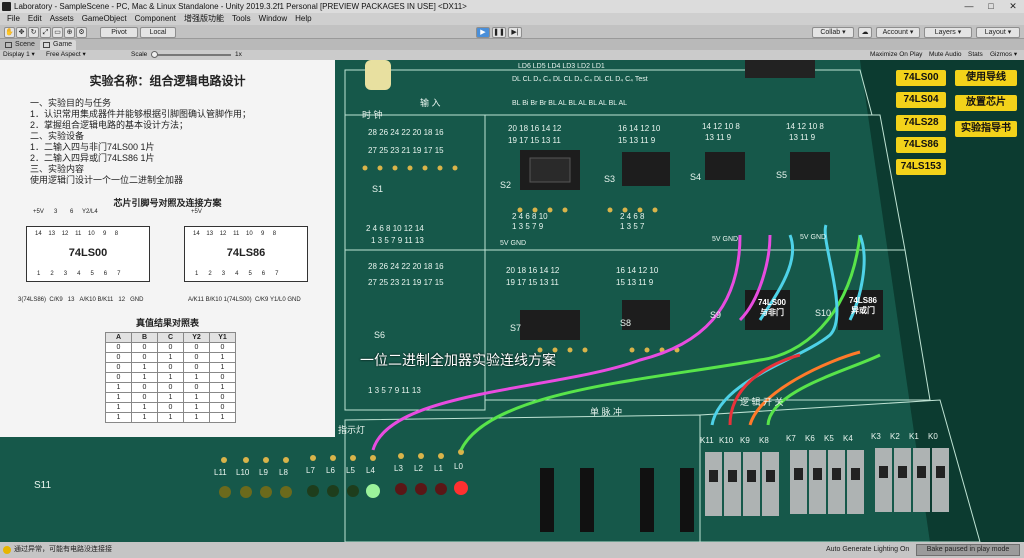 The width and height of the screenshot is (1024, 558). Describe the element at coordinates (62, 19) in the screenshot. I see `menu-assets: Assets` at that location.